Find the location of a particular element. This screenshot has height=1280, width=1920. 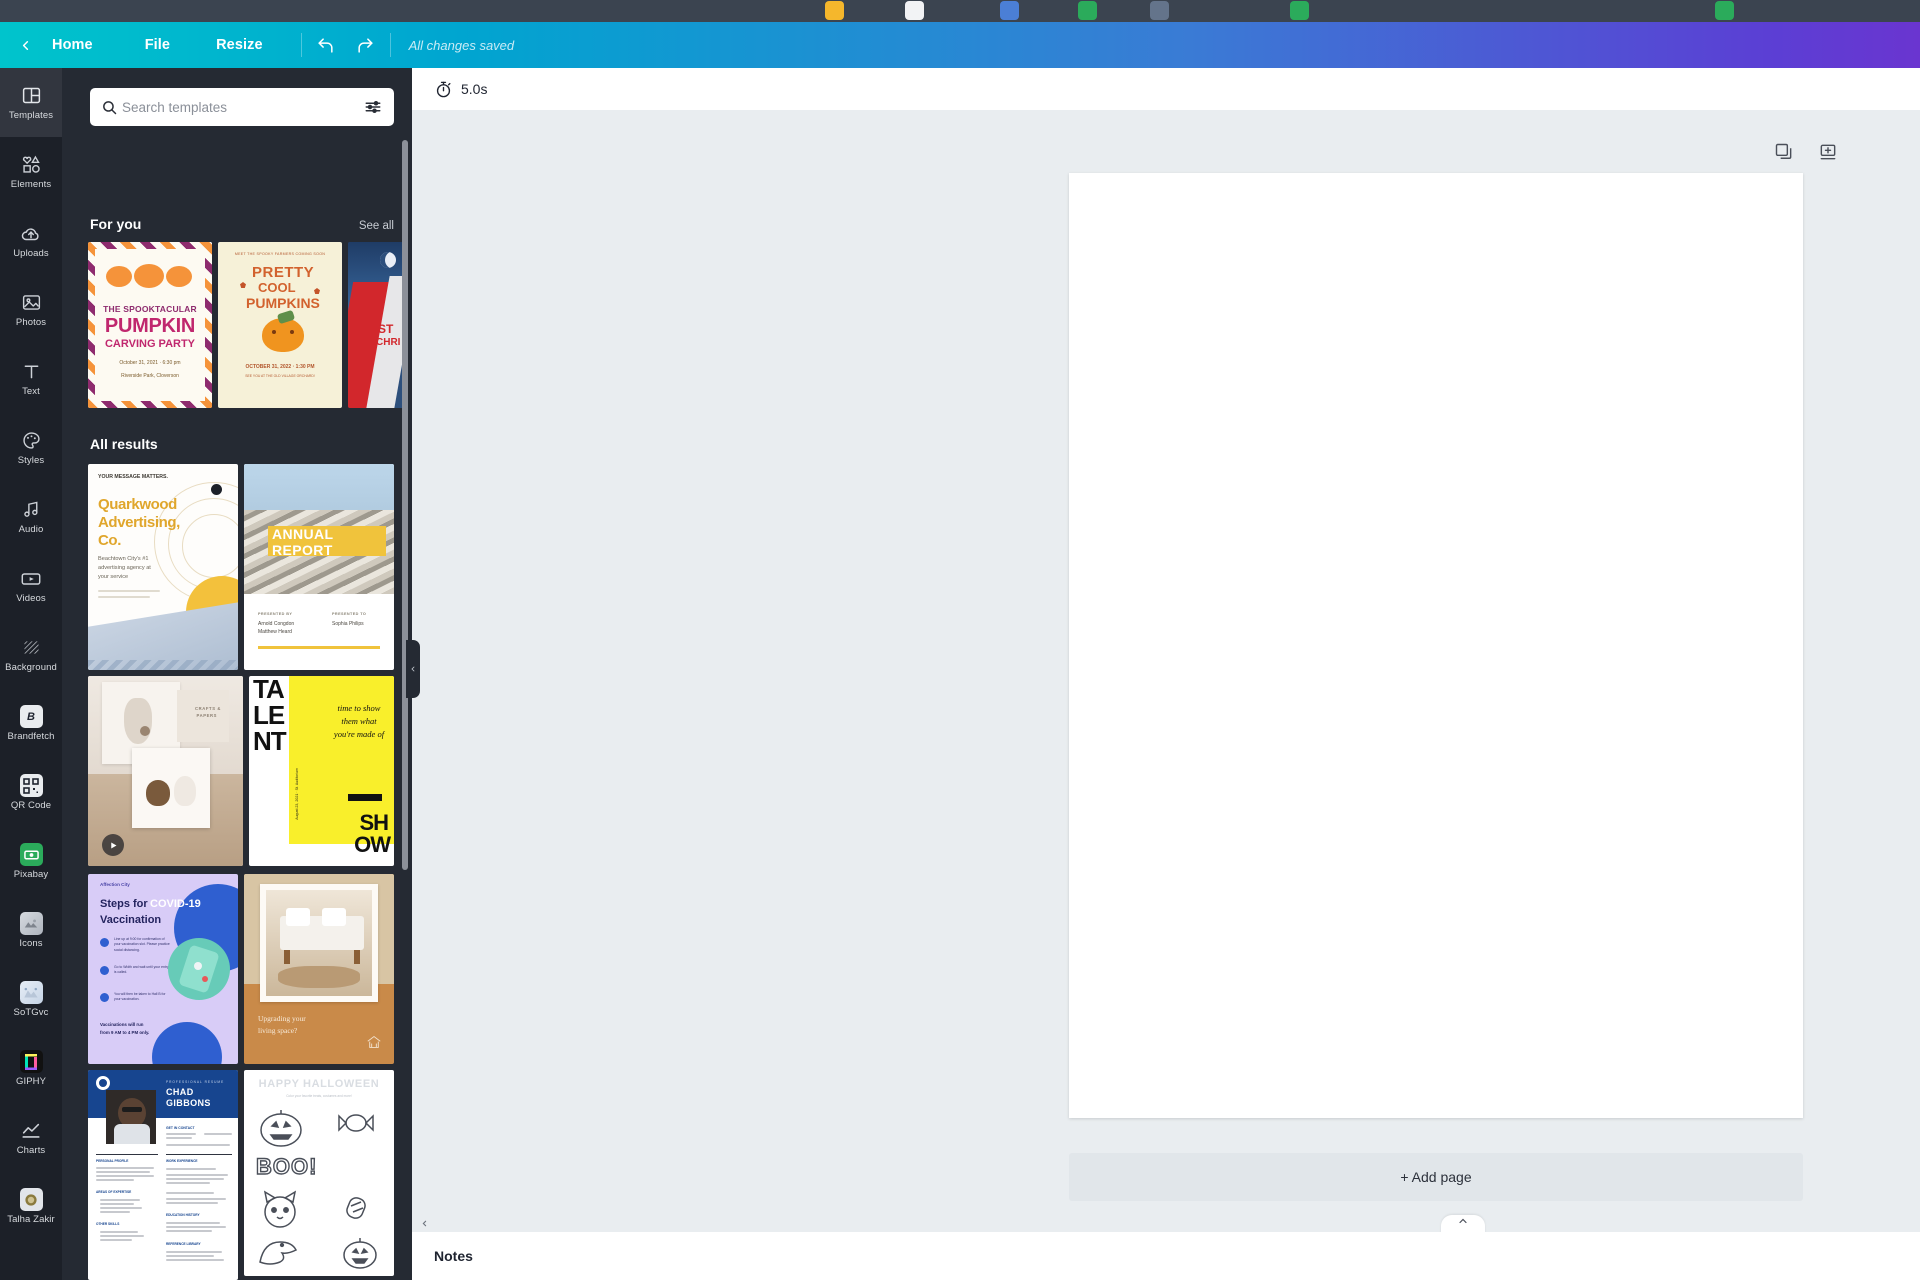

panel-scrollbar is located at coordinates (405, 505).